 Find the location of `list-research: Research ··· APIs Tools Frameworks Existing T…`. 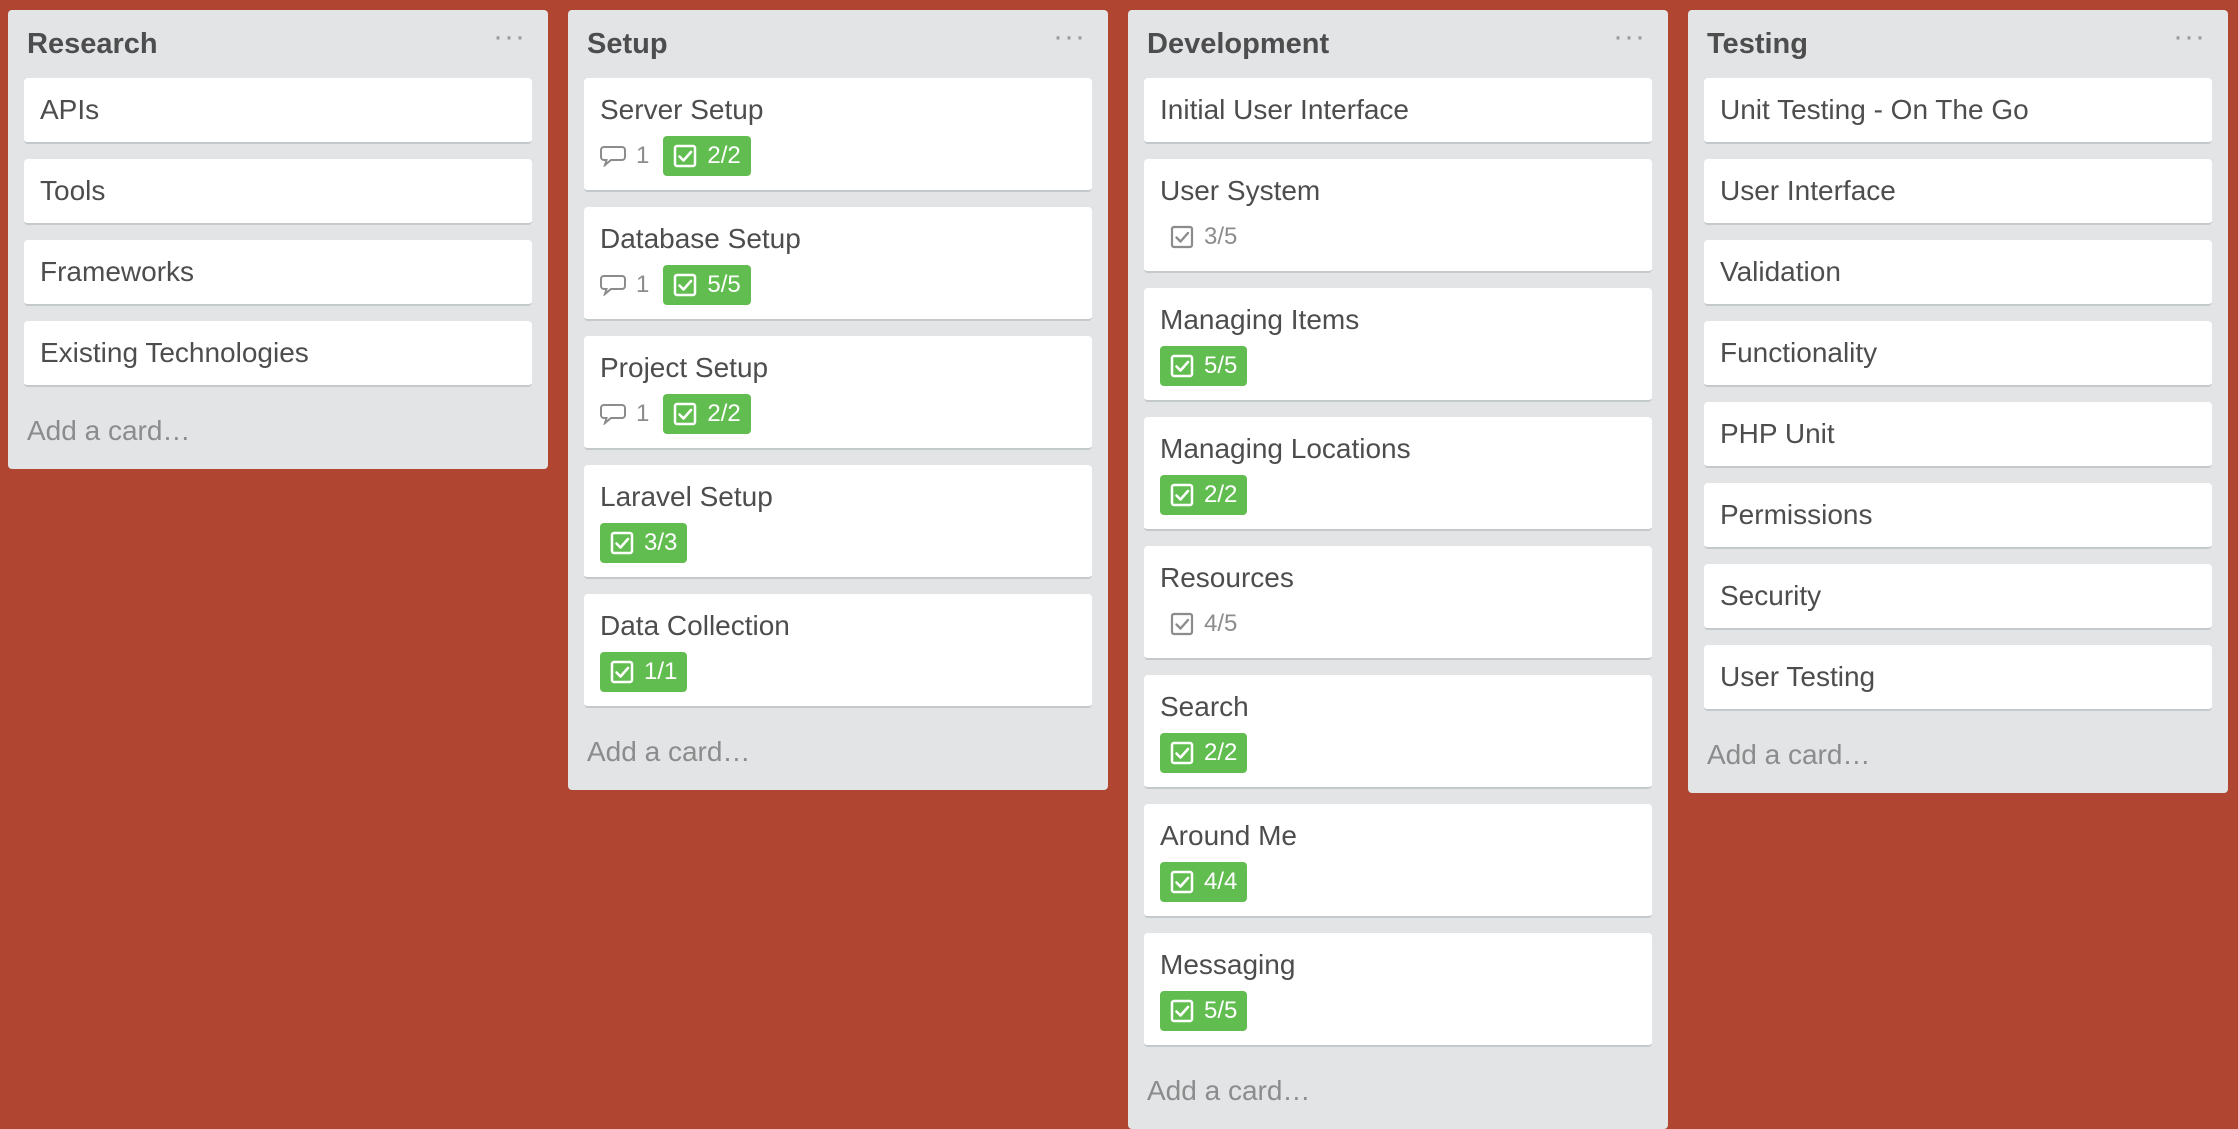

list-research: Research ··· APIs Tools Frameworks Existing T… is located at coordinates (278, 239).